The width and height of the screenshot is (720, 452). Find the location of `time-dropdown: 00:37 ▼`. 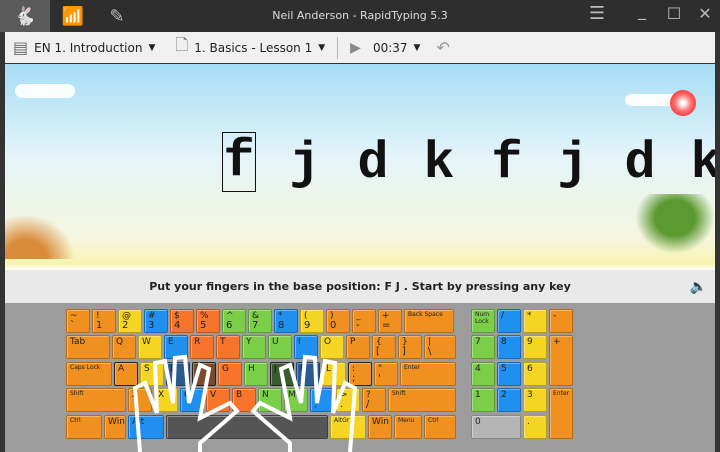

time-dropdown: 00:37 ▼ is located at coordinates (397, 48).